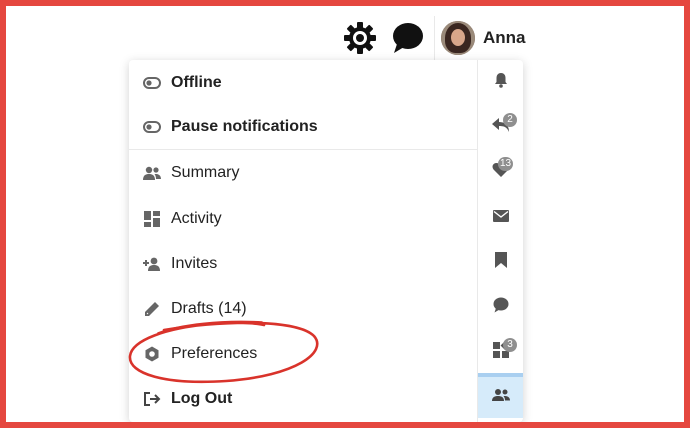  I want to click on rail-chat, so click(500, 307).